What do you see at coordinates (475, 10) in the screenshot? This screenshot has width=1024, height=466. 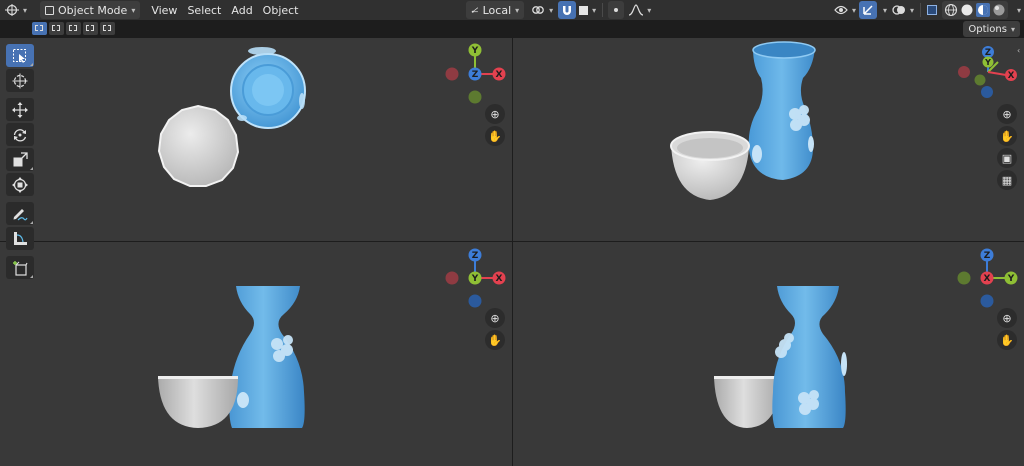 I see `transform-orientation-icon` at bounding box center [475, 10].